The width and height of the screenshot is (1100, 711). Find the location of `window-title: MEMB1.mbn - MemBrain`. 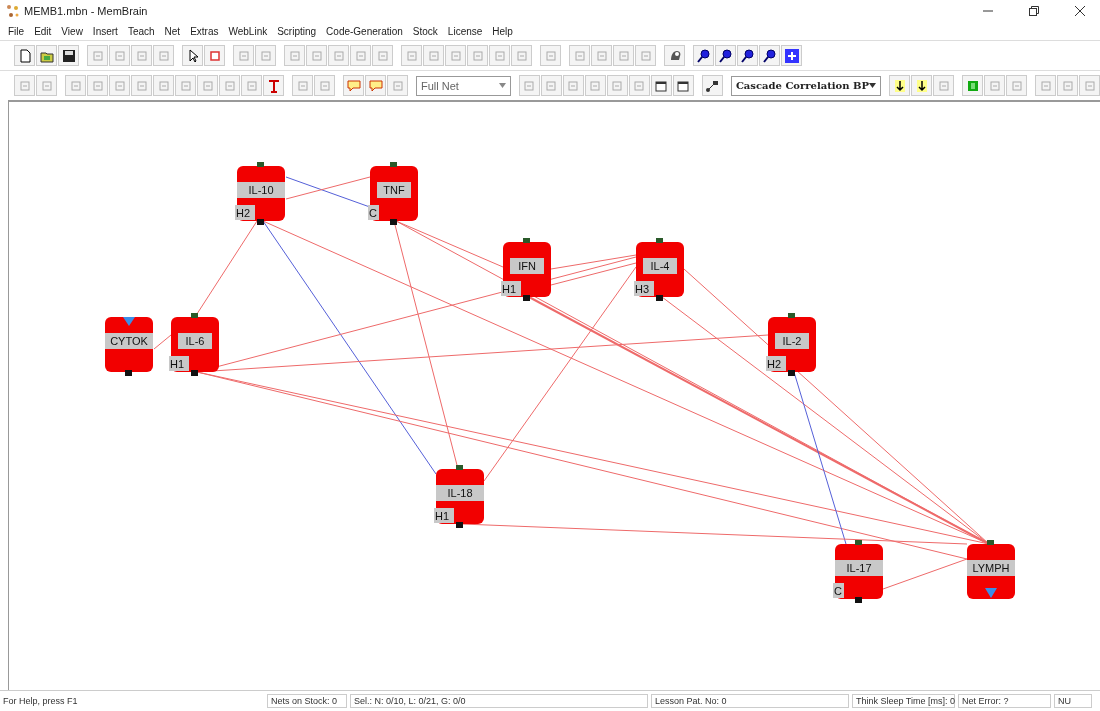

window-title: MEMB1.mbn - MemBrain is located at coordinates (86, 11).